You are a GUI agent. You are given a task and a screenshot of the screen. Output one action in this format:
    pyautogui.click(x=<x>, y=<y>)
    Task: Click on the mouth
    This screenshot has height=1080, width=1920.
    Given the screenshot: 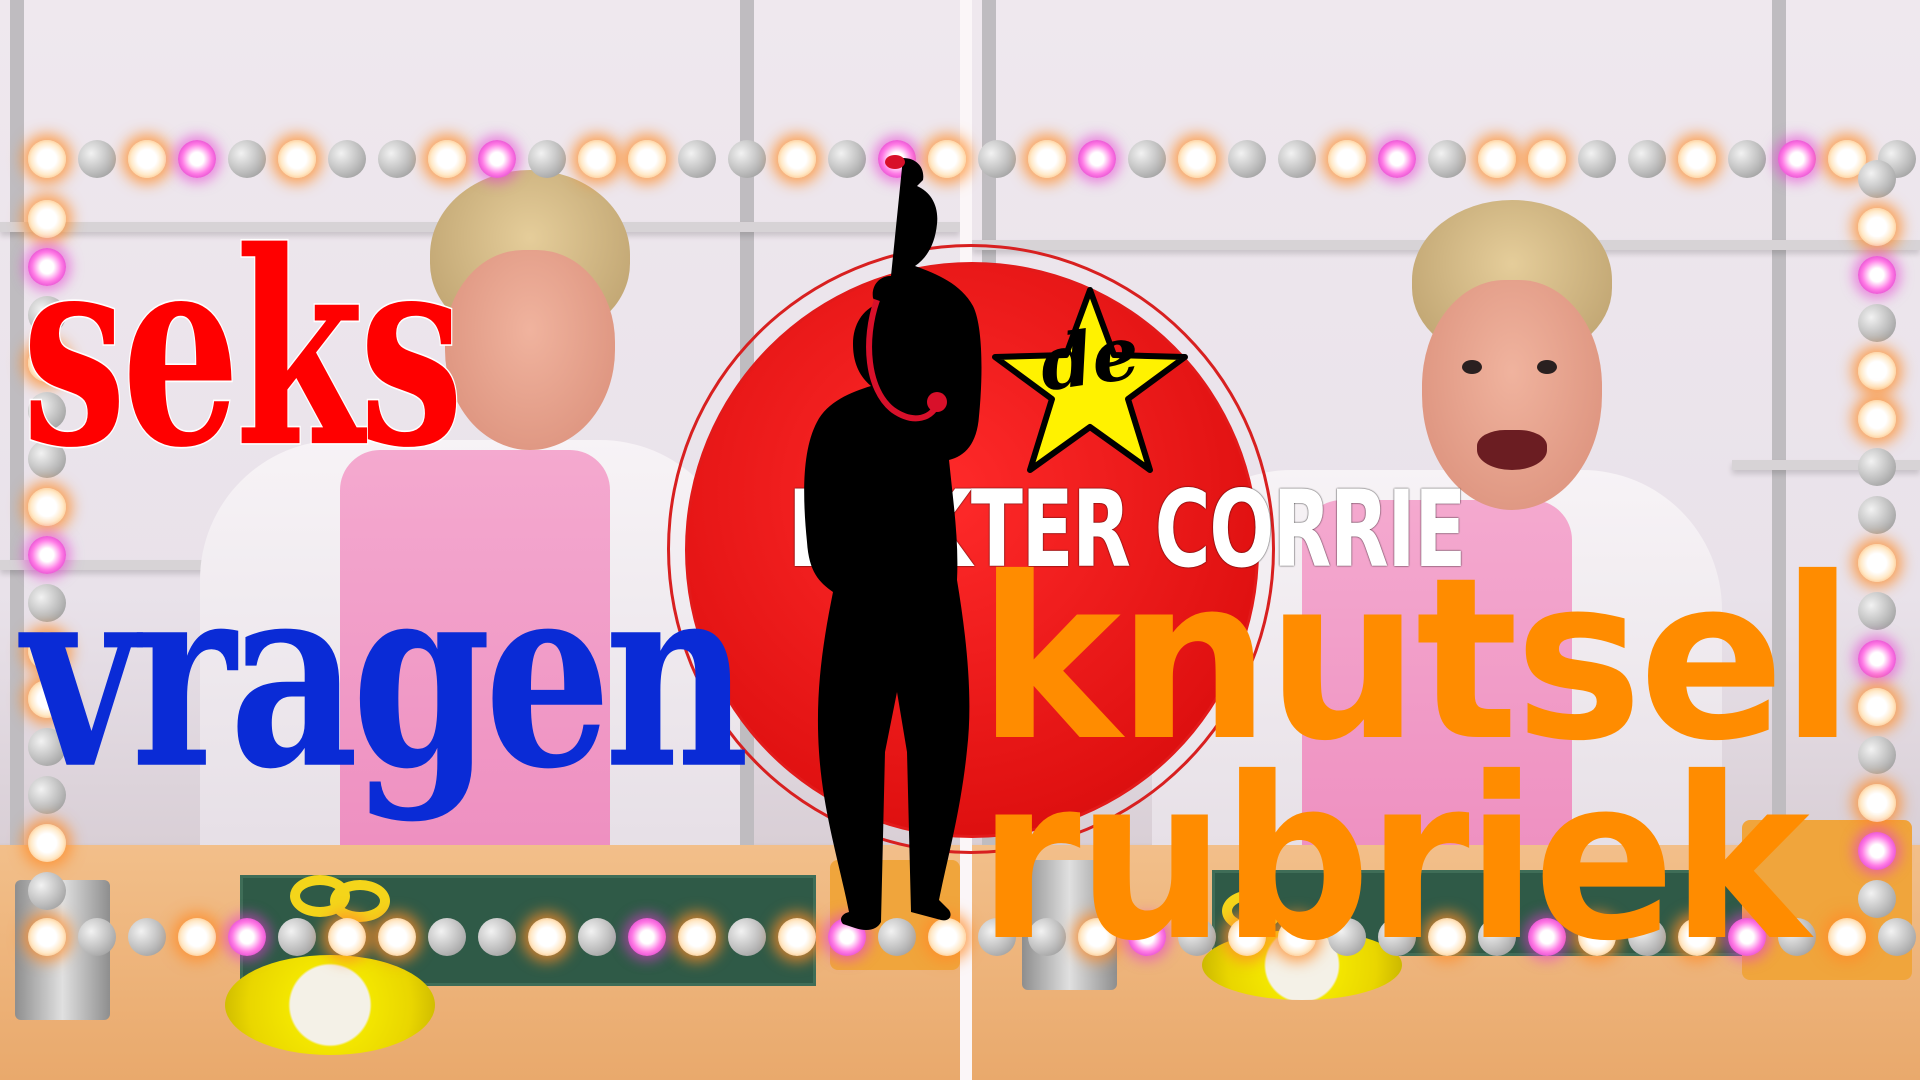 What is the action you would take?
    pyautogui.click(x=1512, y=450)
    